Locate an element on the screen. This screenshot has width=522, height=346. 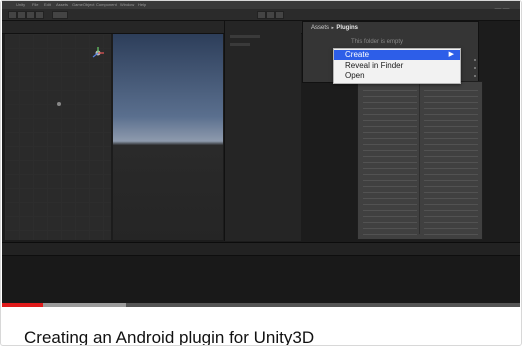
breadcrumb-plugins: Plugins is located at coordinates (347, 28).